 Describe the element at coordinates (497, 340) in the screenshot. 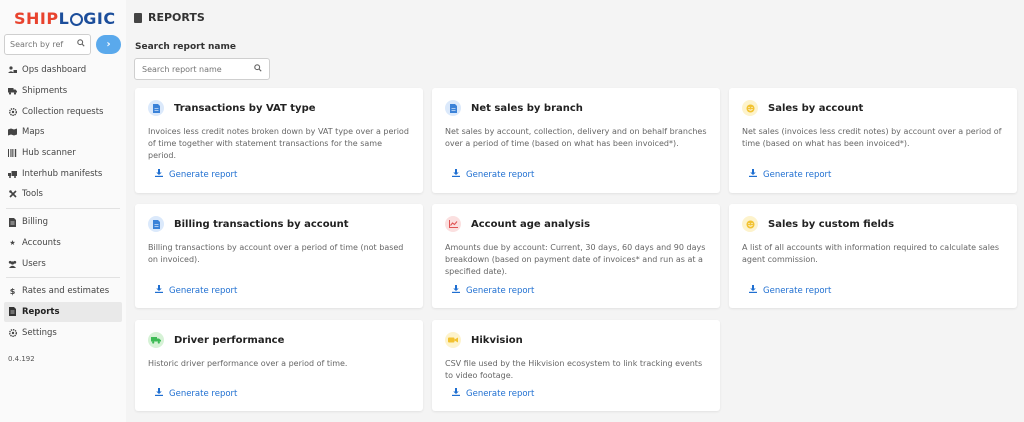

I see `report-title: Hikvision` at that location.